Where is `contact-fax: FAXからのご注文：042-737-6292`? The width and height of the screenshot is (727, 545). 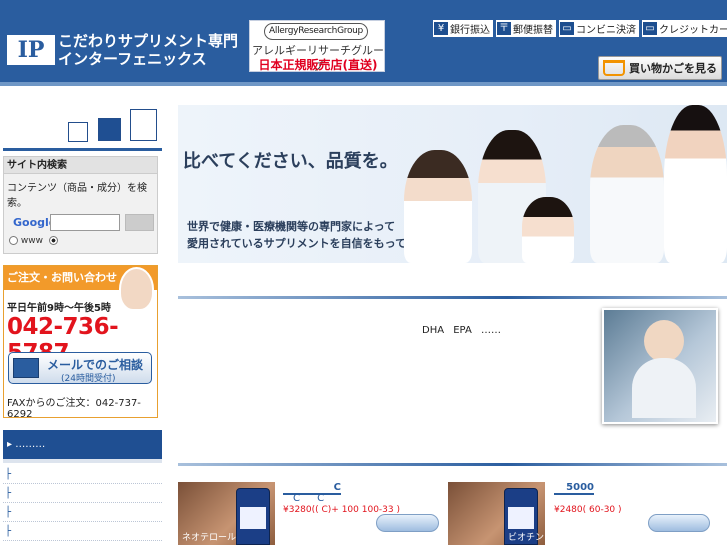 contact-fax: FAXからのご注文：042-737-6292 is located at coordinates (74, 409).